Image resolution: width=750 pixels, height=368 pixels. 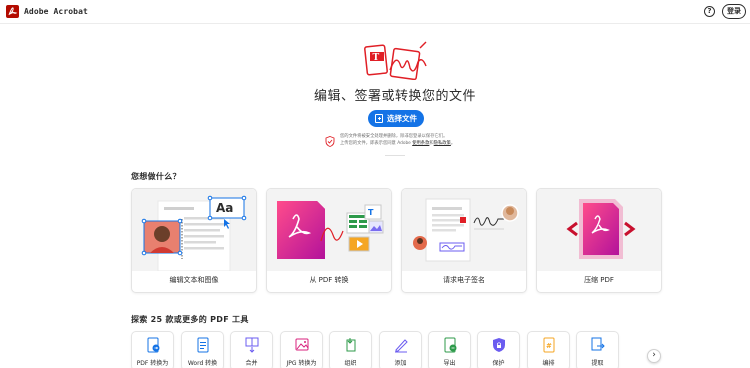 What do you see at coordinates (329, 280) in the screenshot?
I see `card-convert-label: 从 PDF 转换` at bounding box center [329, 280].